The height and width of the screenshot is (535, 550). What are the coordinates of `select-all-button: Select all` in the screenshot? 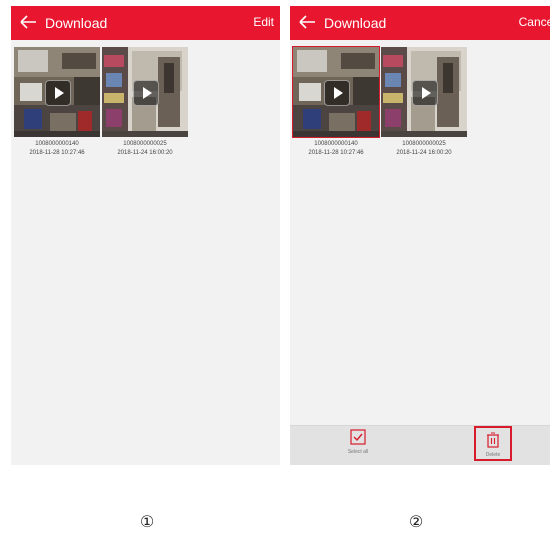 It's located at (358, 441).